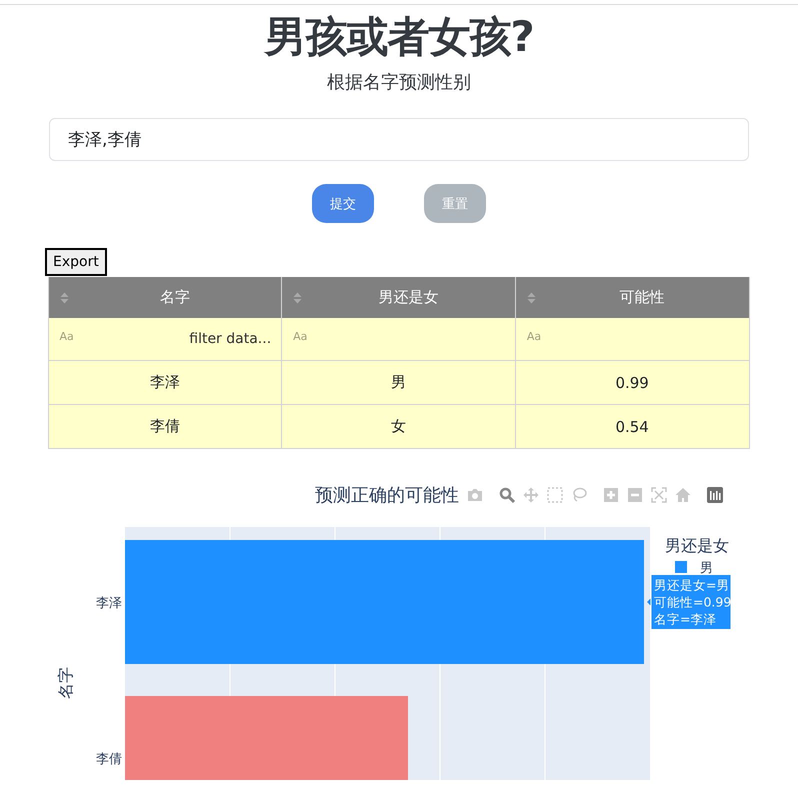 This screenshot has width=798, height=785. What do you see at coordinates (507, 495) in the screenshot?
I see `zoom-icon` at bounding box center [507, 495].